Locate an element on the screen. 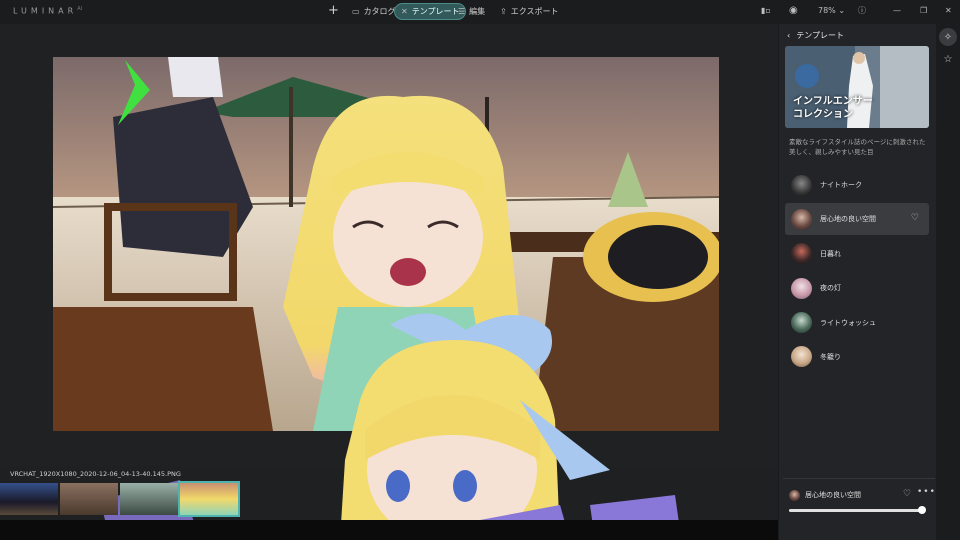  sliders-icon: ☰ is located at coordinates (462, 11).